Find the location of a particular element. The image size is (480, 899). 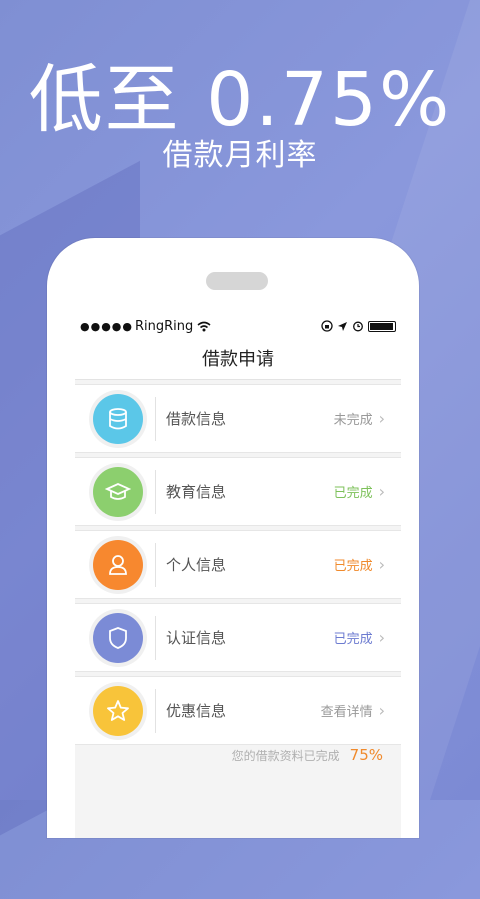

nav-title: 借款申请 is located at coordinates (238, 358).